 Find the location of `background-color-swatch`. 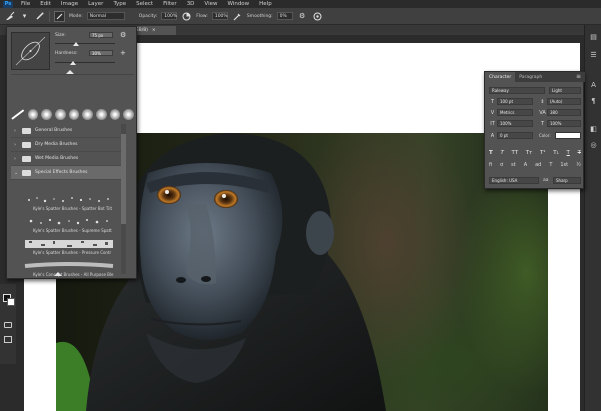

background-color-swatch is located at coordinates (11, 302).